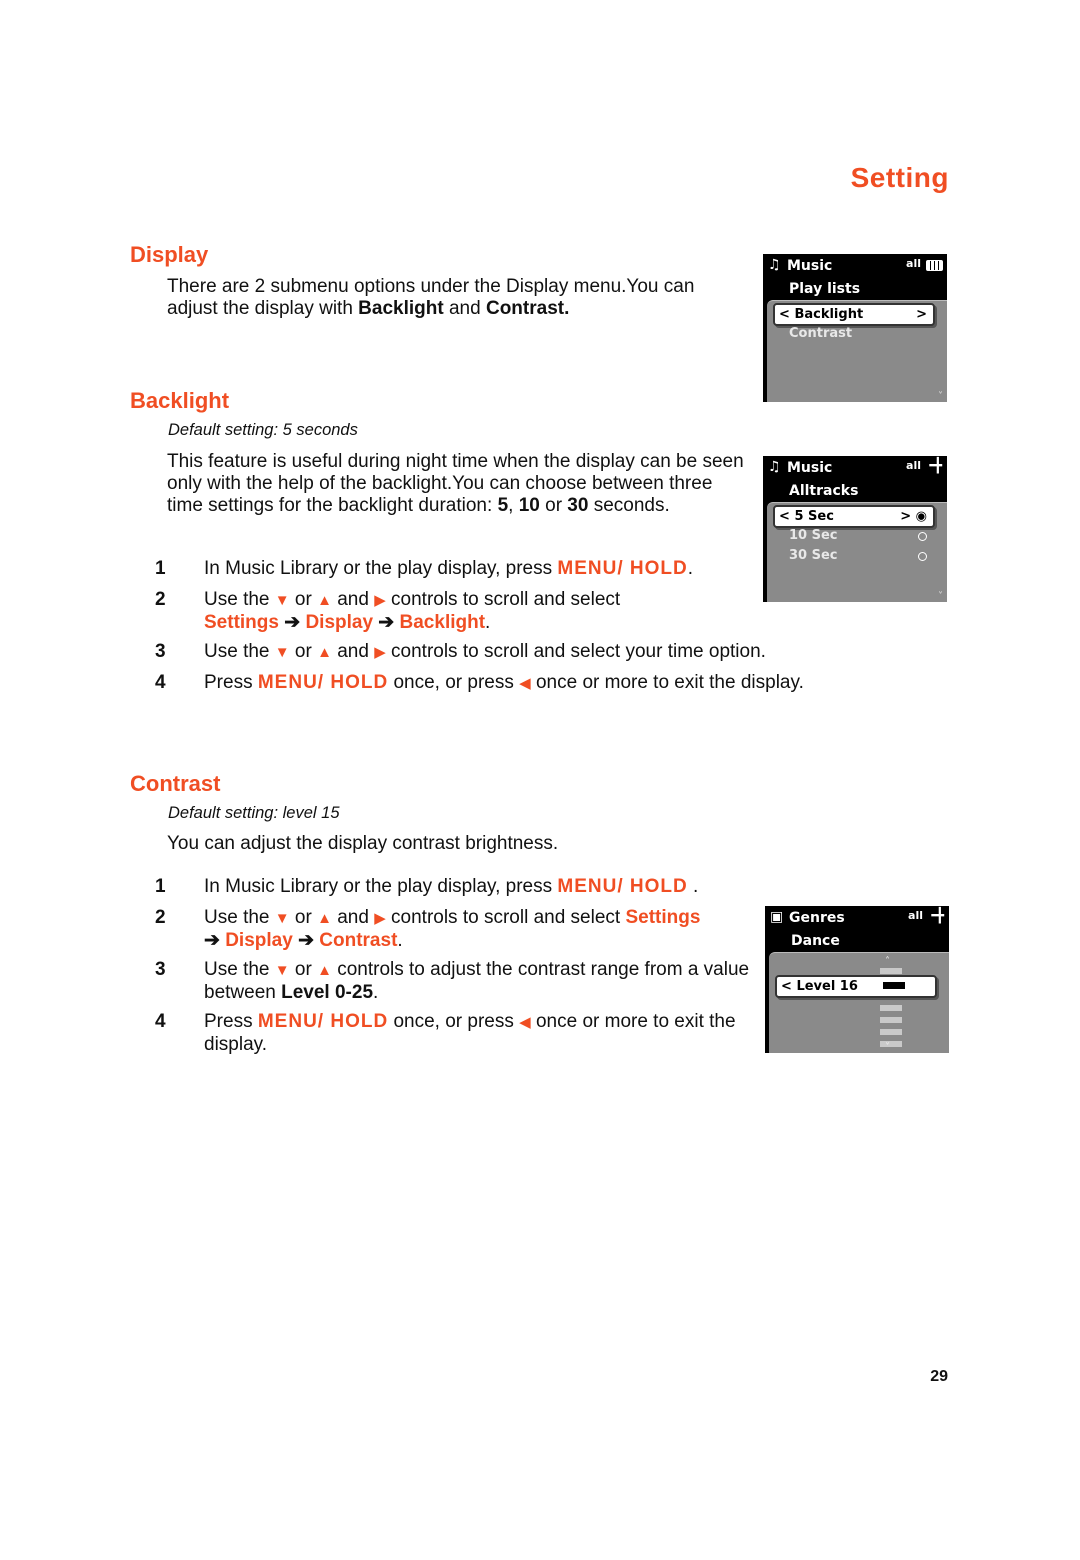  I want to click on screen-body: ˄ < Level 16 ˅, so click(859, 1002).